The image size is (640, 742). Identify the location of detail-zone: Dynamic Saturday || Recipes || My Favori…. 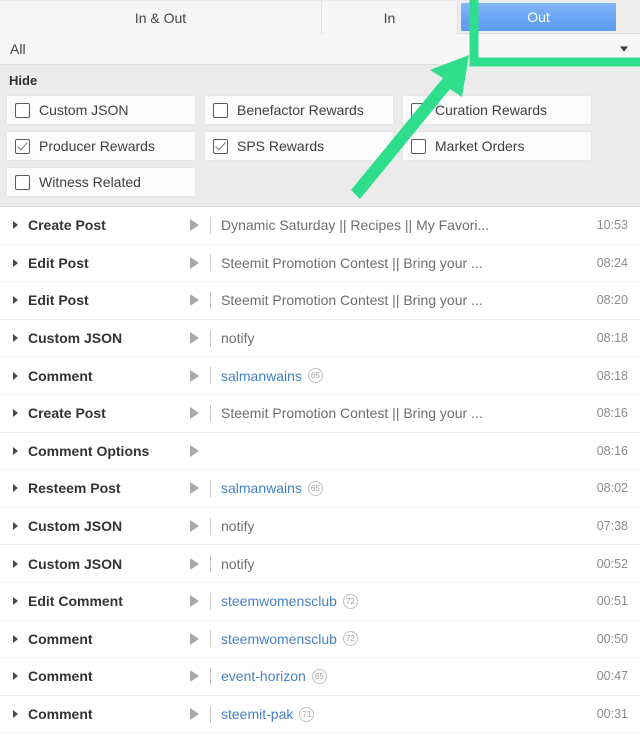
(339, 225).